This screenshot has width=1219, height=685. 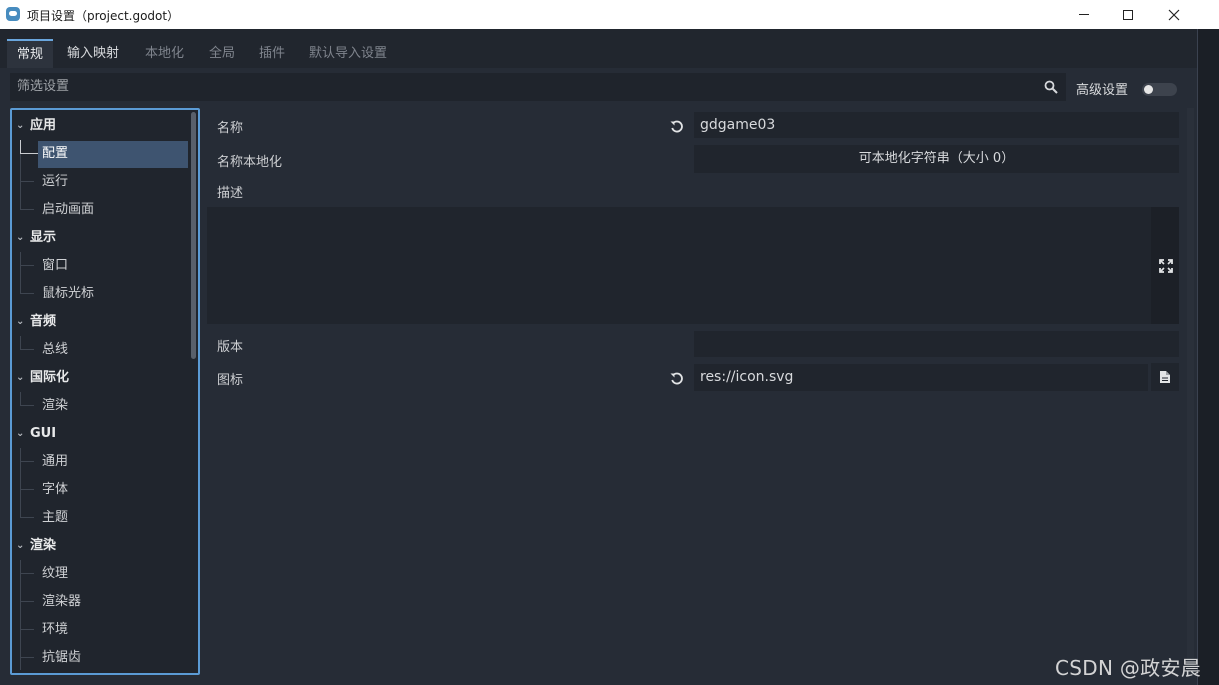 I want to click on description-textarea, so click(x=679, y=265).